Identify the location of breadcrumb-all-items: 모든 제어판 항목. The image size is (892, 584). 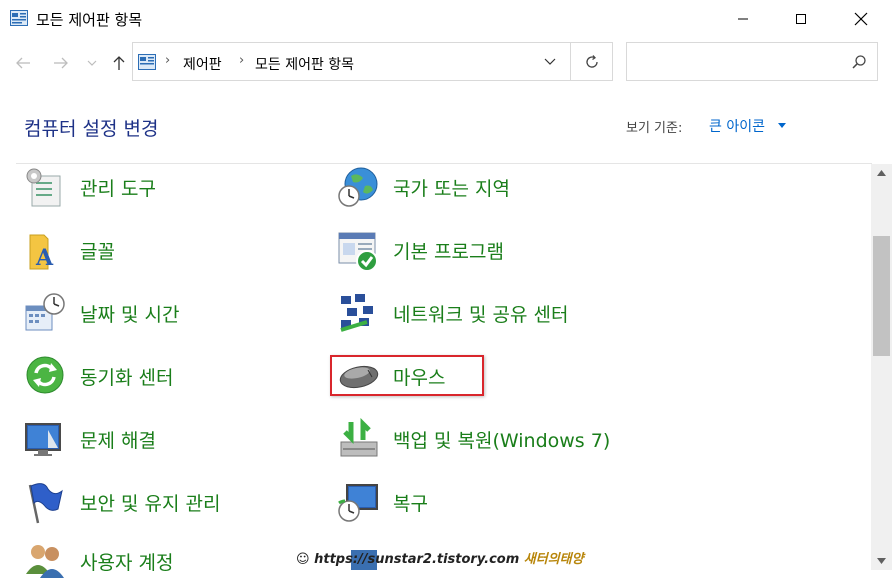
(304, 64).